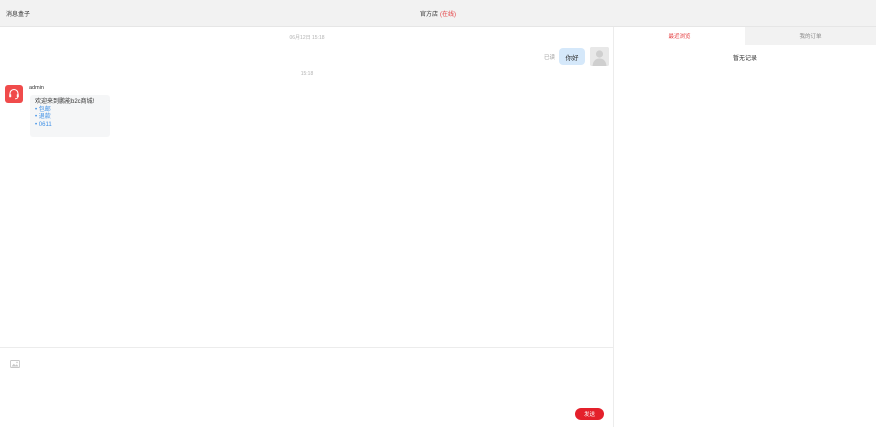 This screenshot has height=427, width=876. I want to click on headset-icon, so click(14, 94).